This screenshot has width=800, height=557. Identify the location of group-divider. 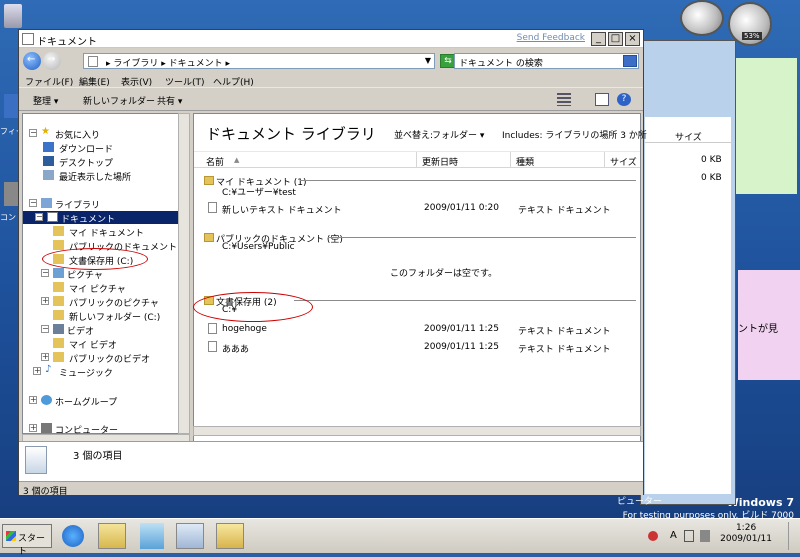
(465, 300).